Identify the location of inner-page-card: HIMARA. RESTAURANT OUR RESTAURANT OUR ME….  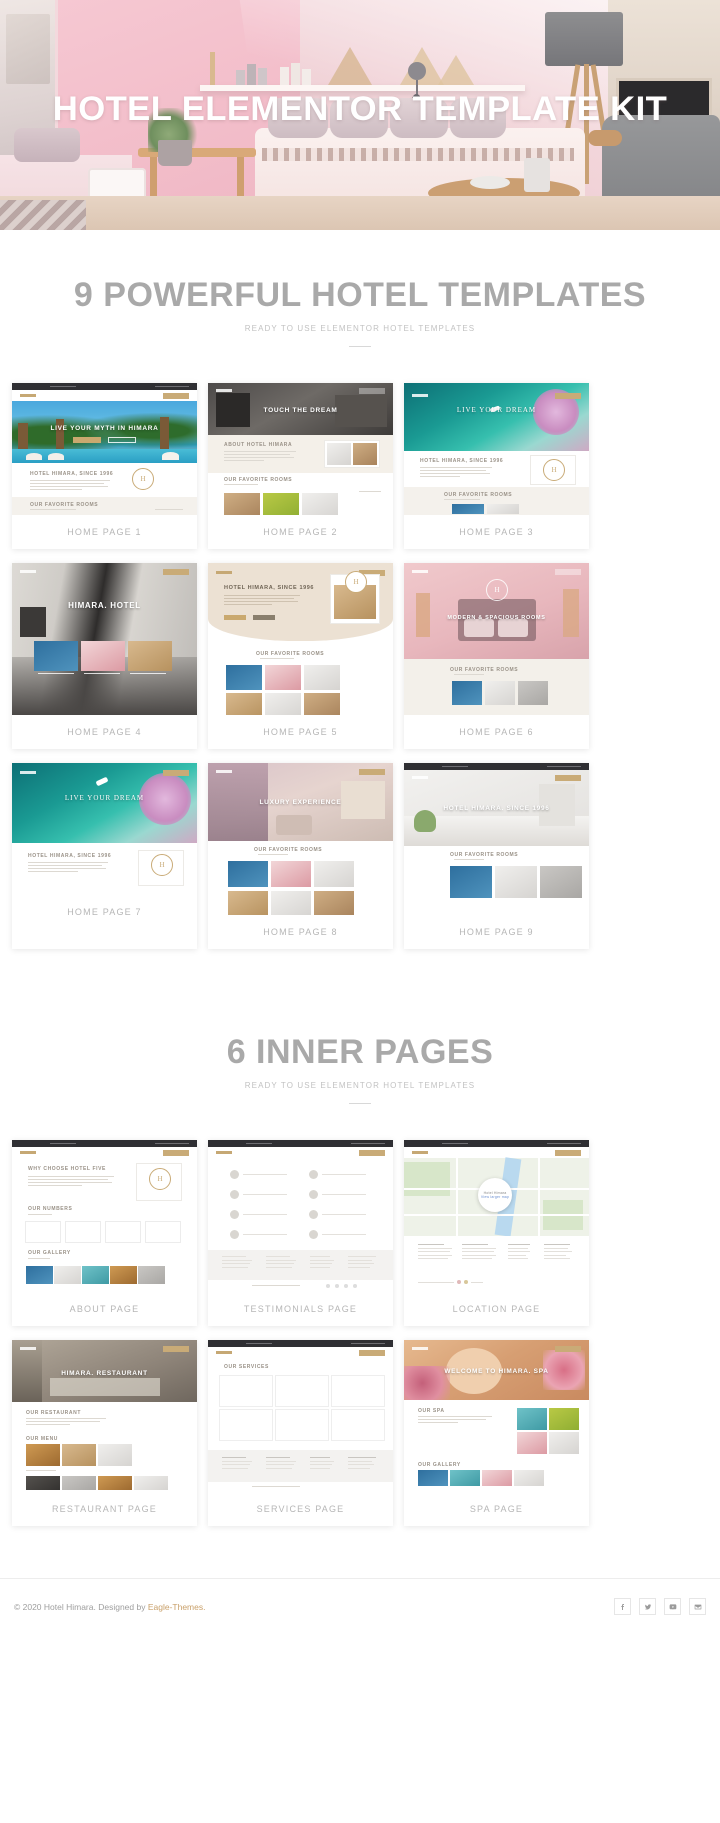
(104, 1433).